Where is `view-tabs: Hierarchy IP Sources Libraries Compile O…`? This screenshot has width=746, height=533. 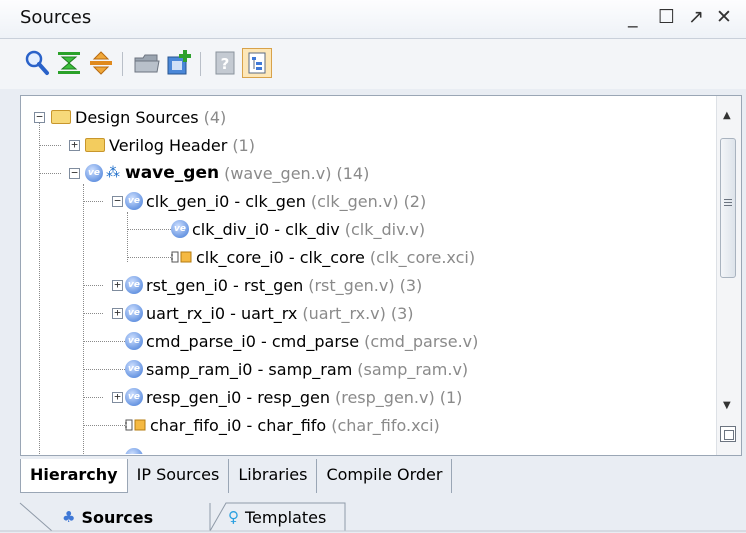
view-tabs: Hierarchy IP Sources Libraries Compile O… is located at coordinates (236, 476).